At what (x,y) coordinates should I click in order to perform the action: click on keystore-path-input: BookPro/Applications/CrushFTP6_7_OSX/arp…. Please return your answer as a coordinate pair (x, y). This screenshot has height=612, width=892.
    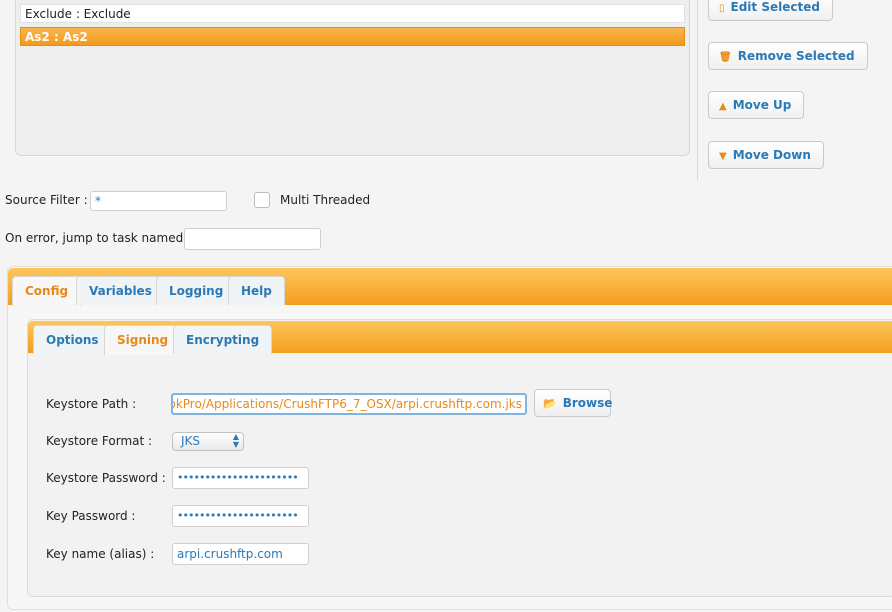
    Looking at the image, I should click on (349, 404).